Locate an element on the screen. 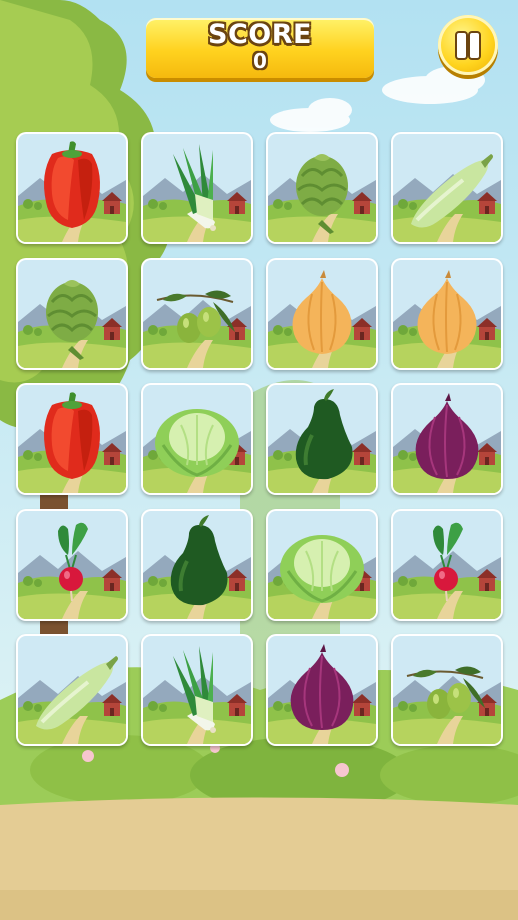  score-value: 0 is located at coordinates (260, 61).